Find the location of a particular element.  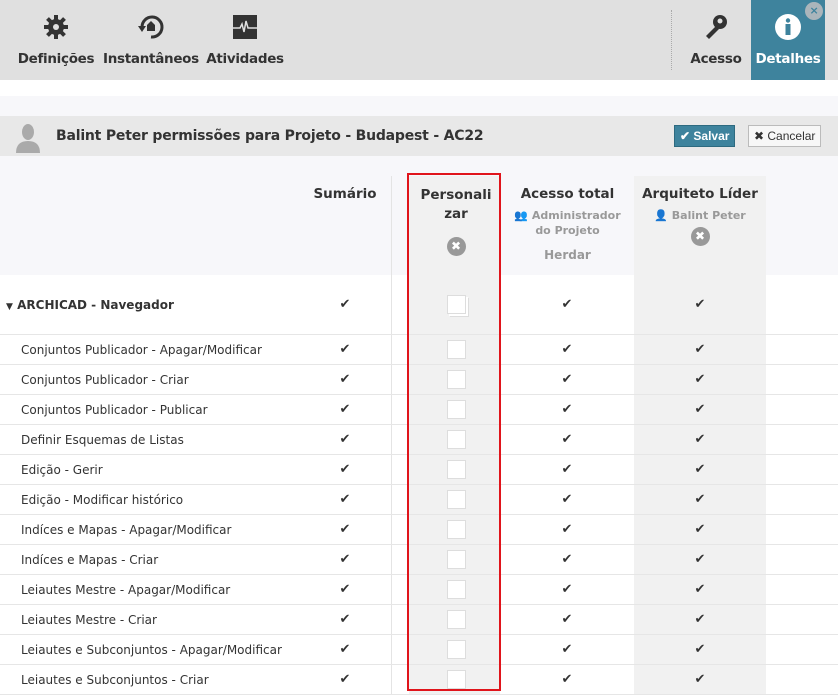

tab-detalhes: Detalhes × is located at coordinates (788, 40).